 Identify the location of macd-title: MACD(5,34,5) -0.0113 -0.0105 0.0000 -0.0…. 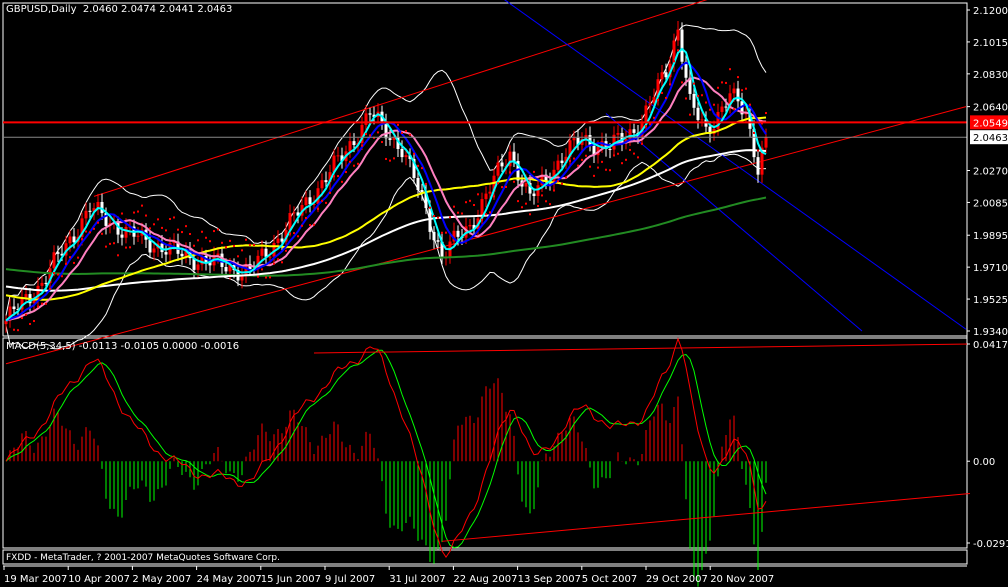
(122, 346).